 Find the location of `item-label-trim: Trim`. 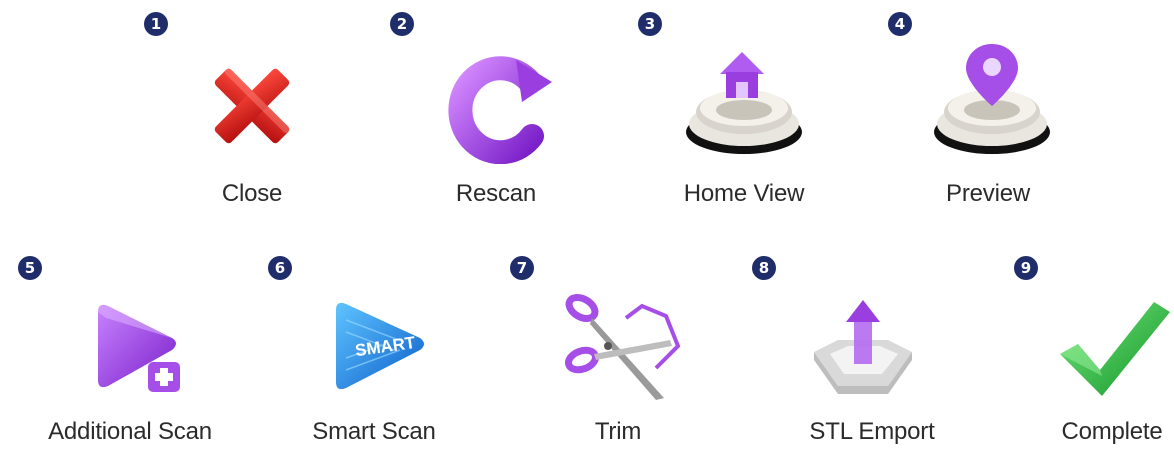

item-label-trim: Trim is located at coordinates (618, 431).